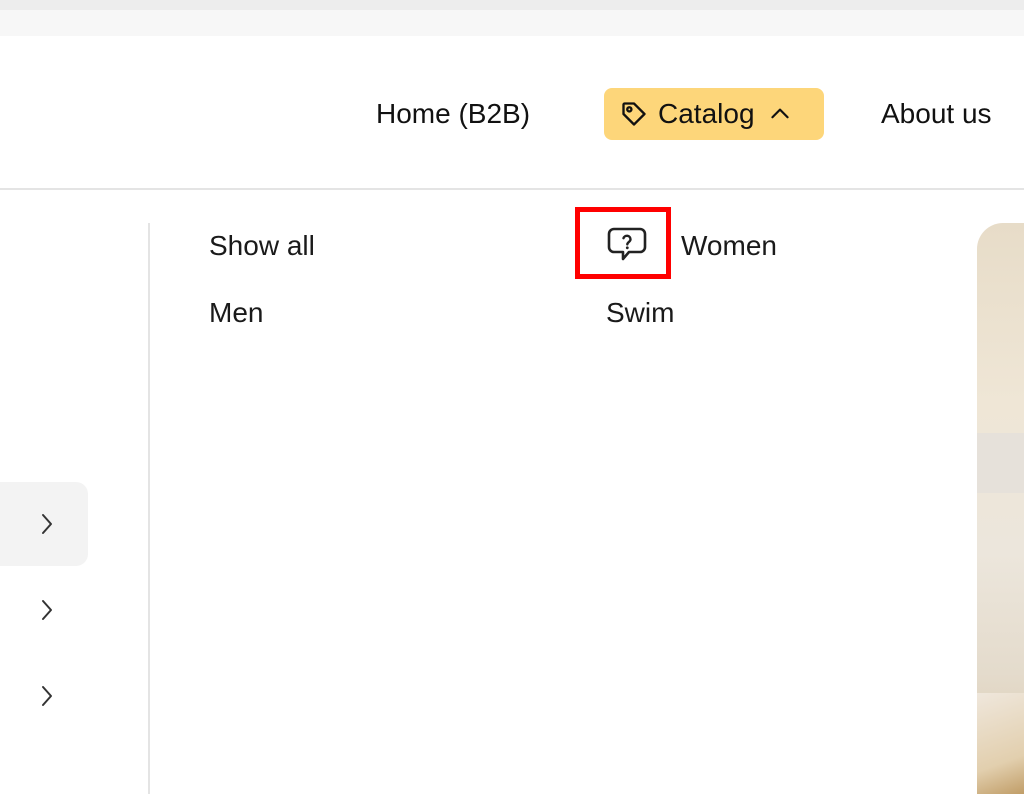 This screenshot has height=794, width=1024. I want to click on dropdown-women-link: Women, so click(729, 246).